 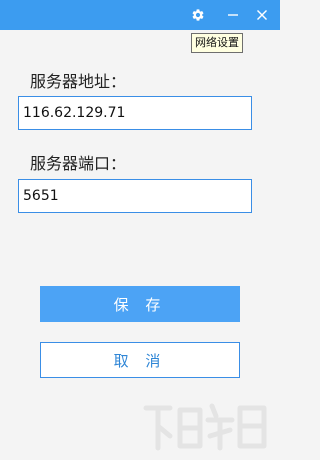 I want to click on cancel-button: 取 消, so click(x=140, y=360).